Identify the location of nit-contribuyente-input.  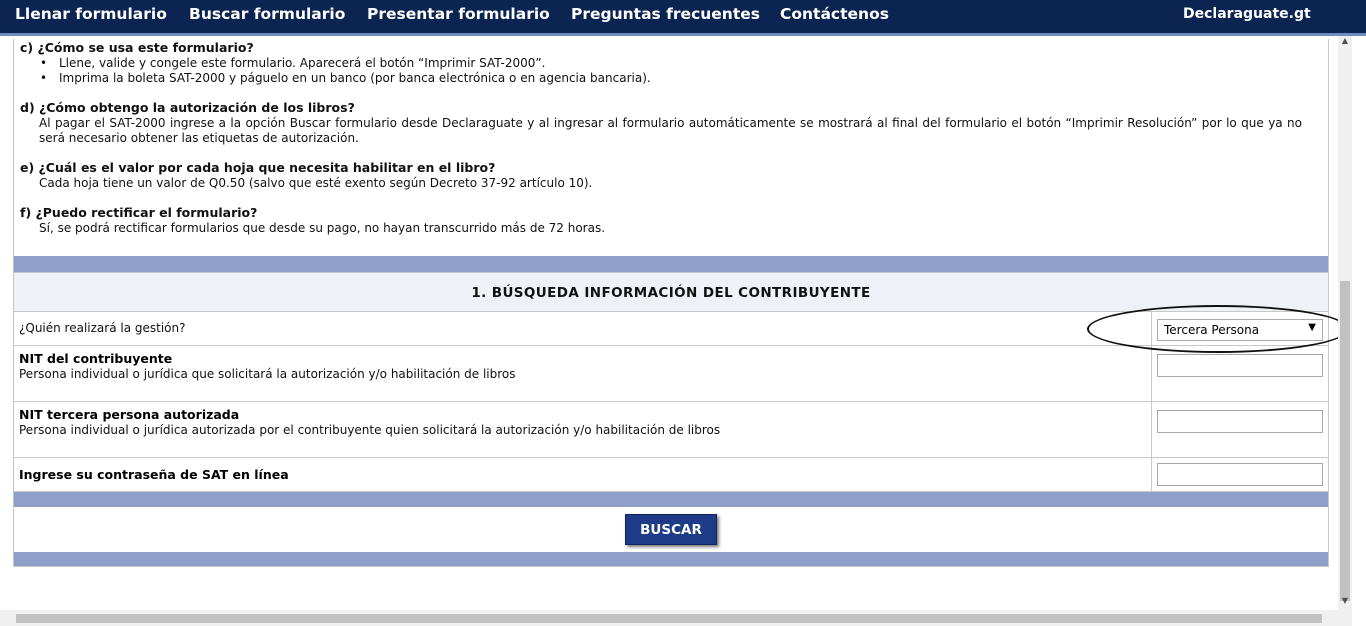
(1240, 365).